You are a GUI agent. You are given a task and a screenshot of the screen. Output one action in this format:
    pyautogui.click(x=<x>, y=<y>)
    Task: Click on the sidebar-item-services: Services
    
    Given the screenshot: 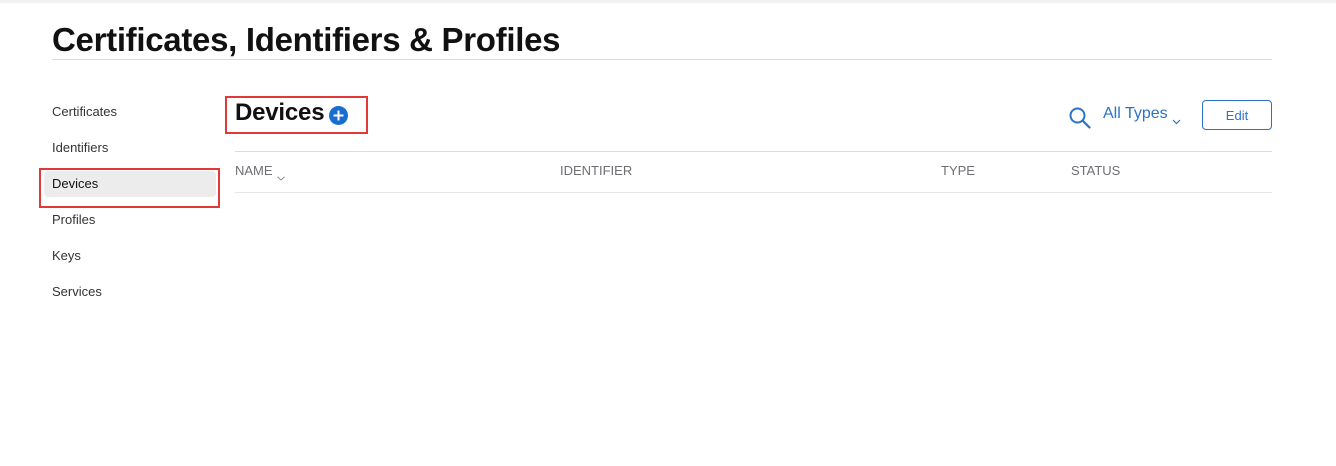 What is the action you would take?
    pyautogui.click(x=130, y=292)
    